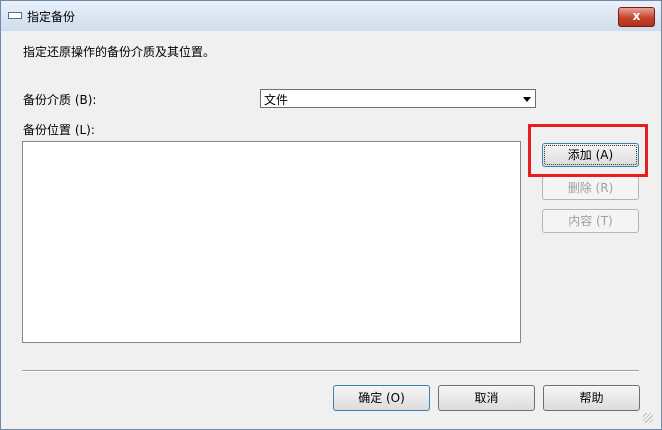 This screenshot has width=662, height=430. Describe the element at coordinates (588, 150) in the screenshot. I see `highlight-box` at that location.